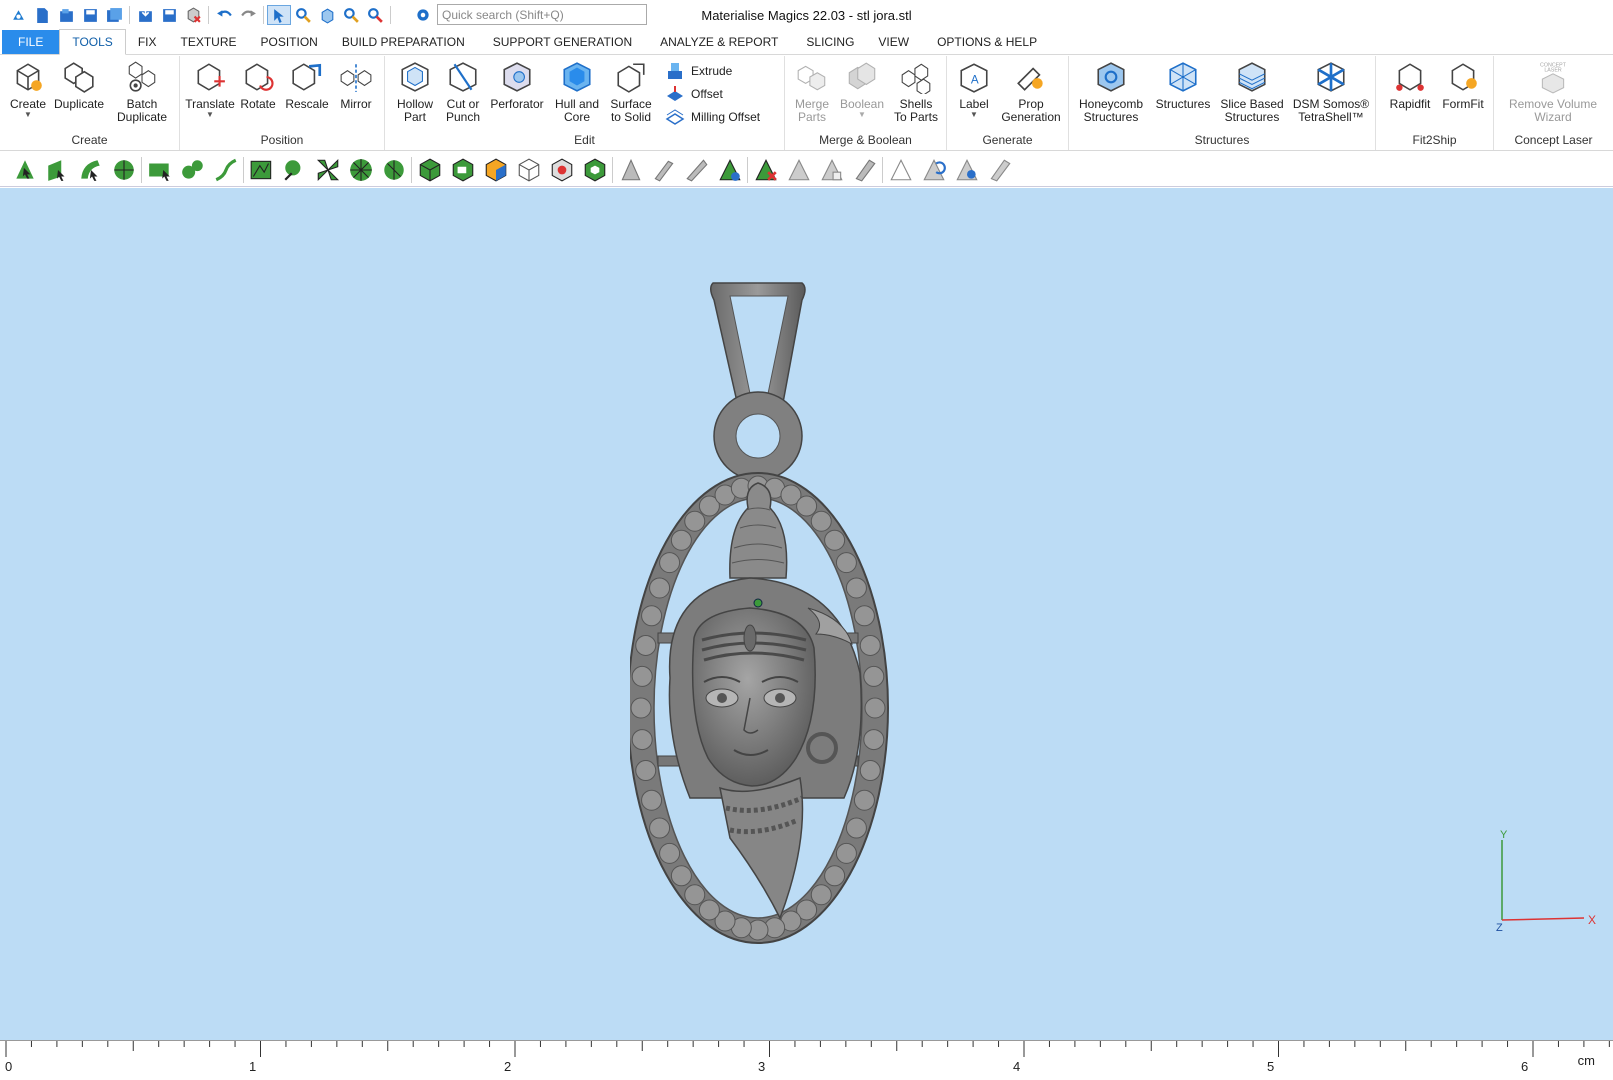  Describe the element at coordinates (1553, 91) in the screenshot. I see `remove-volume-wizard-button: CONCEPT LASER Remove Volume Wizard` at that location.